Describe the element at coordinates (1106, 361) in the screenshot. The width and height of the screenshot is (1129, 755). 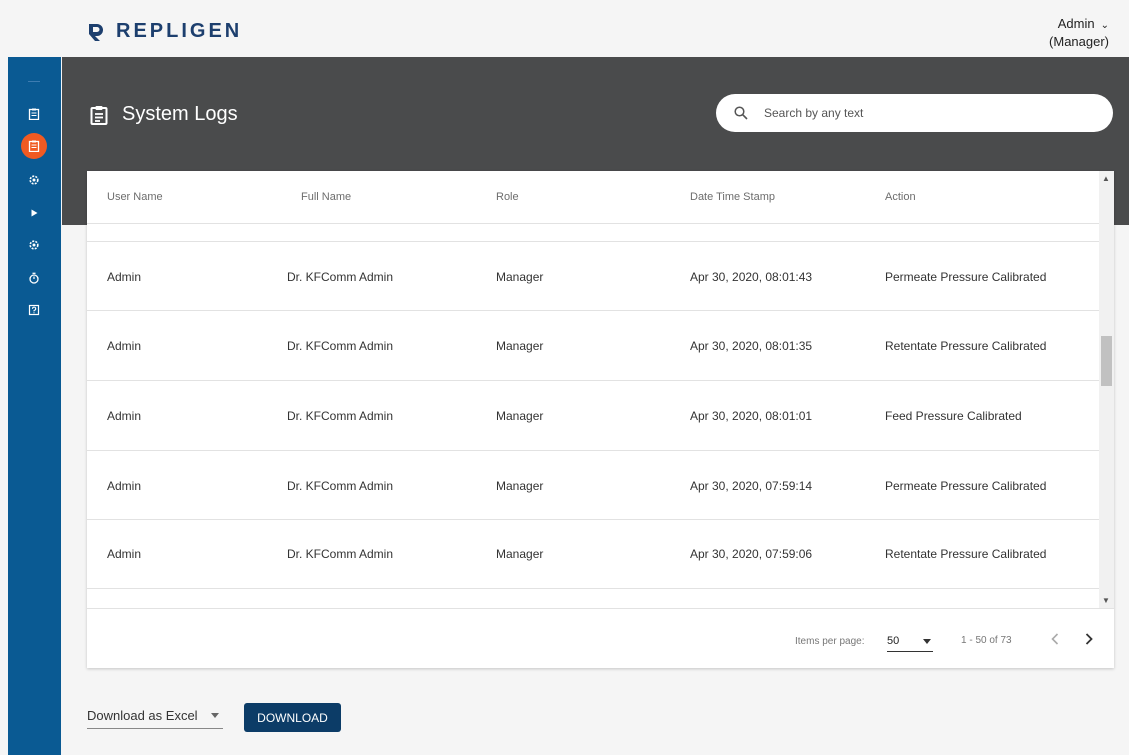
I see `scrollbar-thumb` at that location.